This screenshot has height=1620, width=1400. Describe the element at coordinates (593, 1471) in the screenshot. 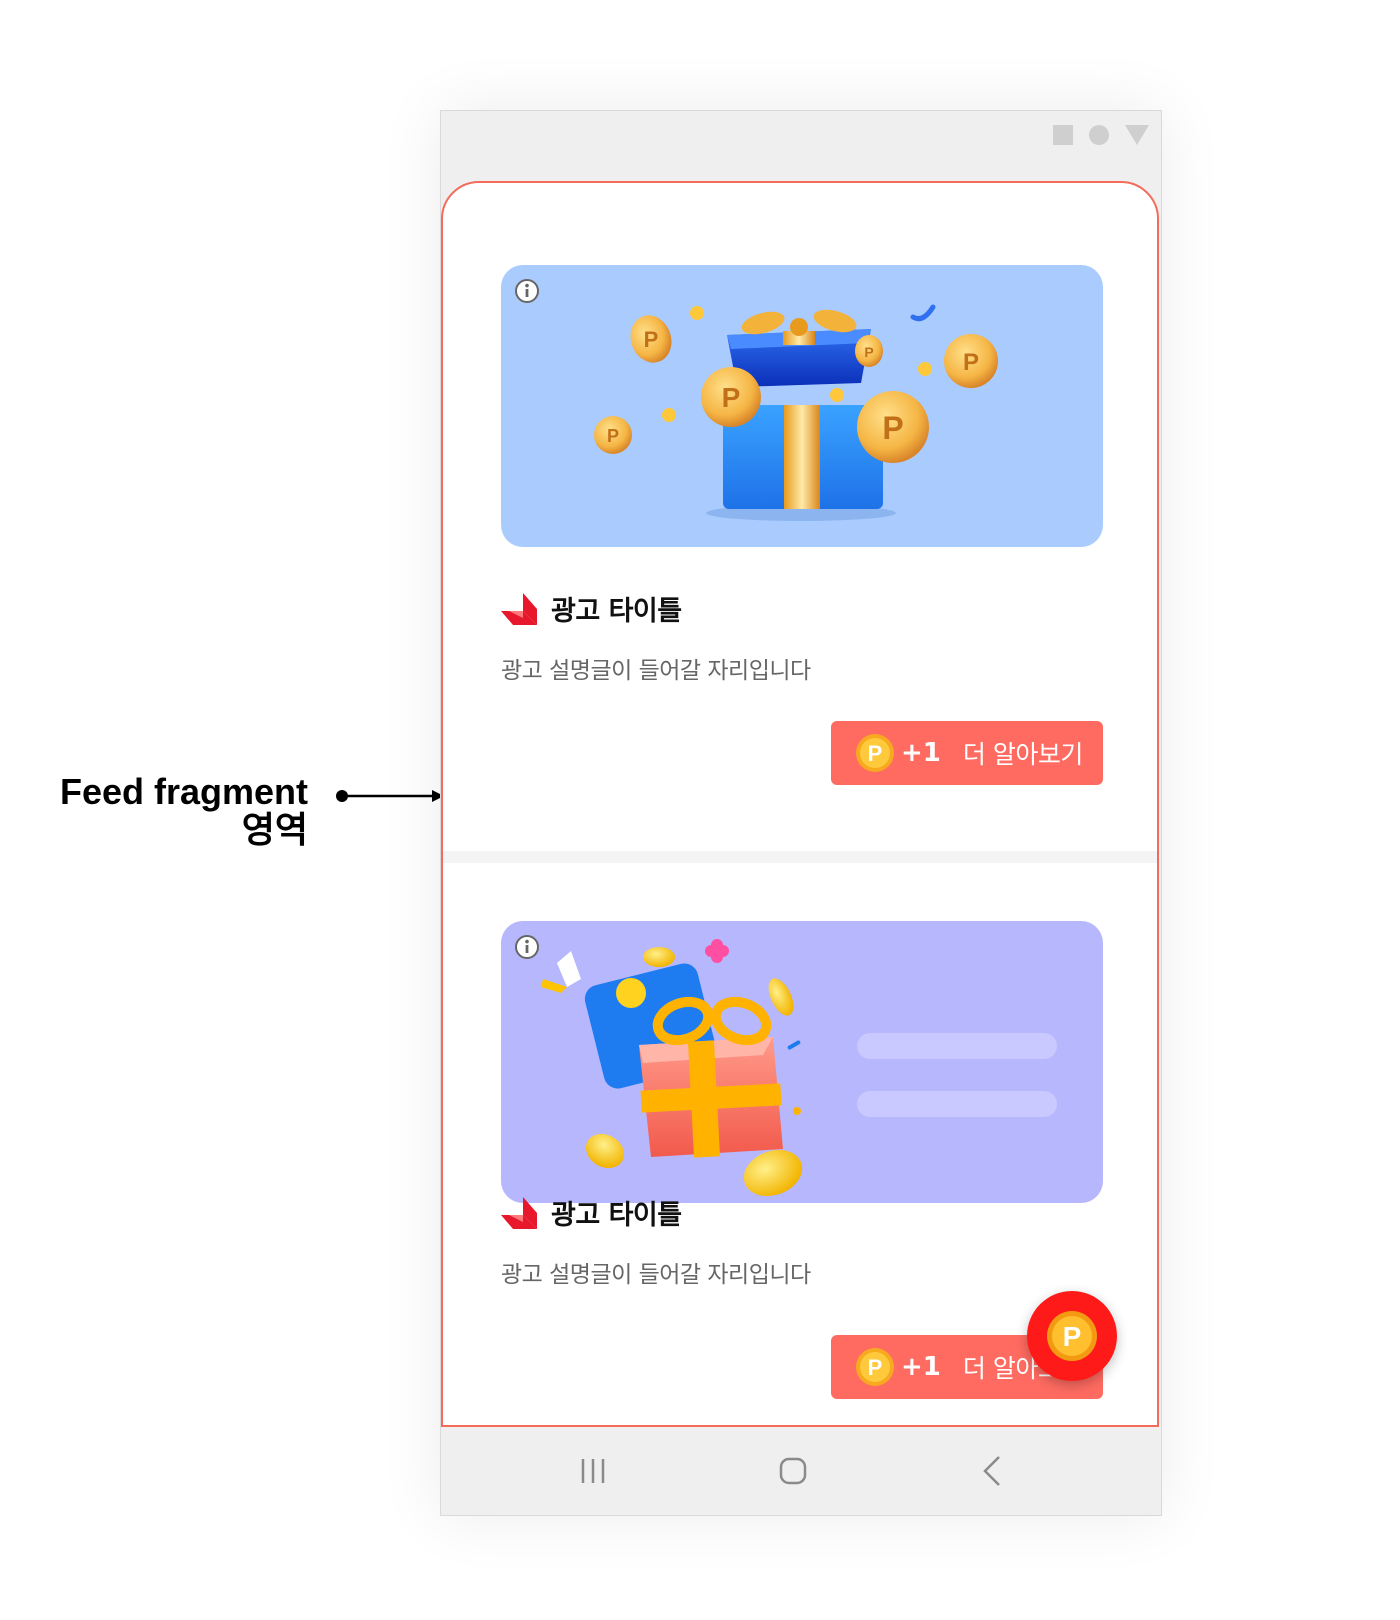

I see `recent-apps-icon` at that location.